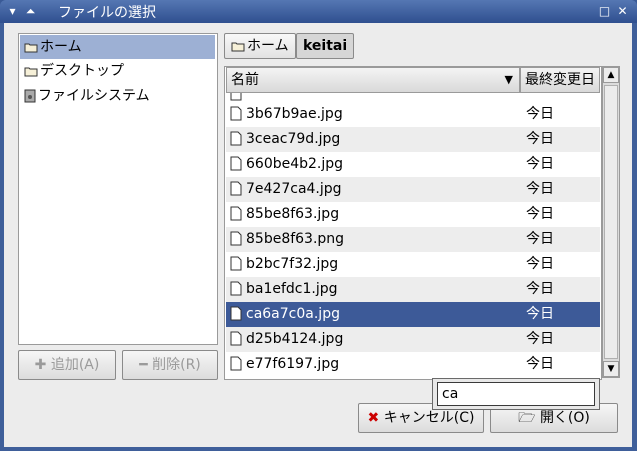 This screenshot has height=451, width=637. I want to click on file-name: 3ceac79d.jpg, so click(293, 139).